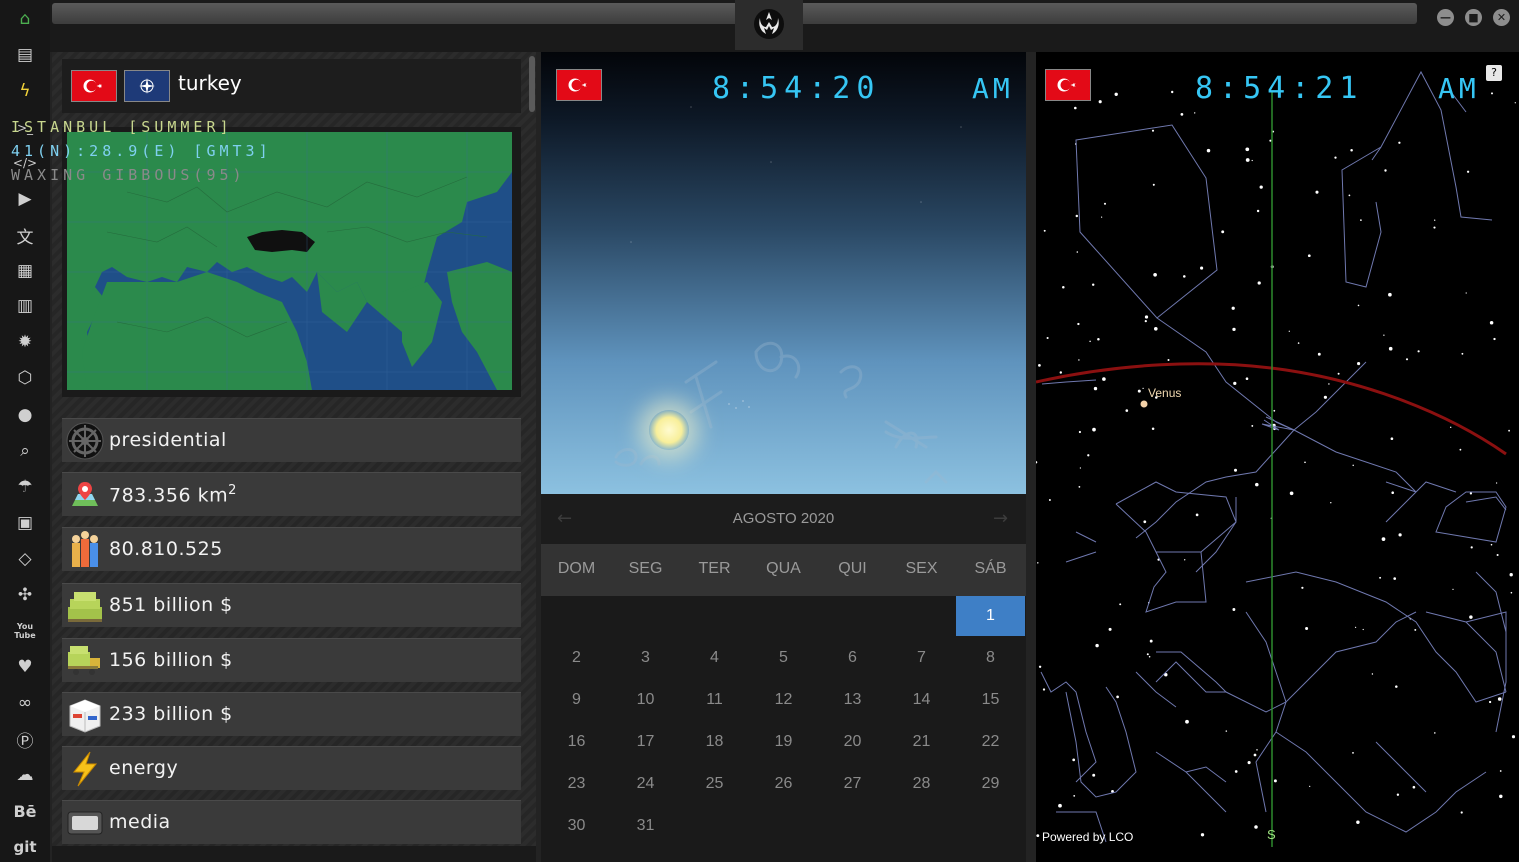 This screenshot has width=1519, height=862. Describe the element at coordinates (25, 91) in the screenshot. I see `bolt-icon: ϟ` at that location.